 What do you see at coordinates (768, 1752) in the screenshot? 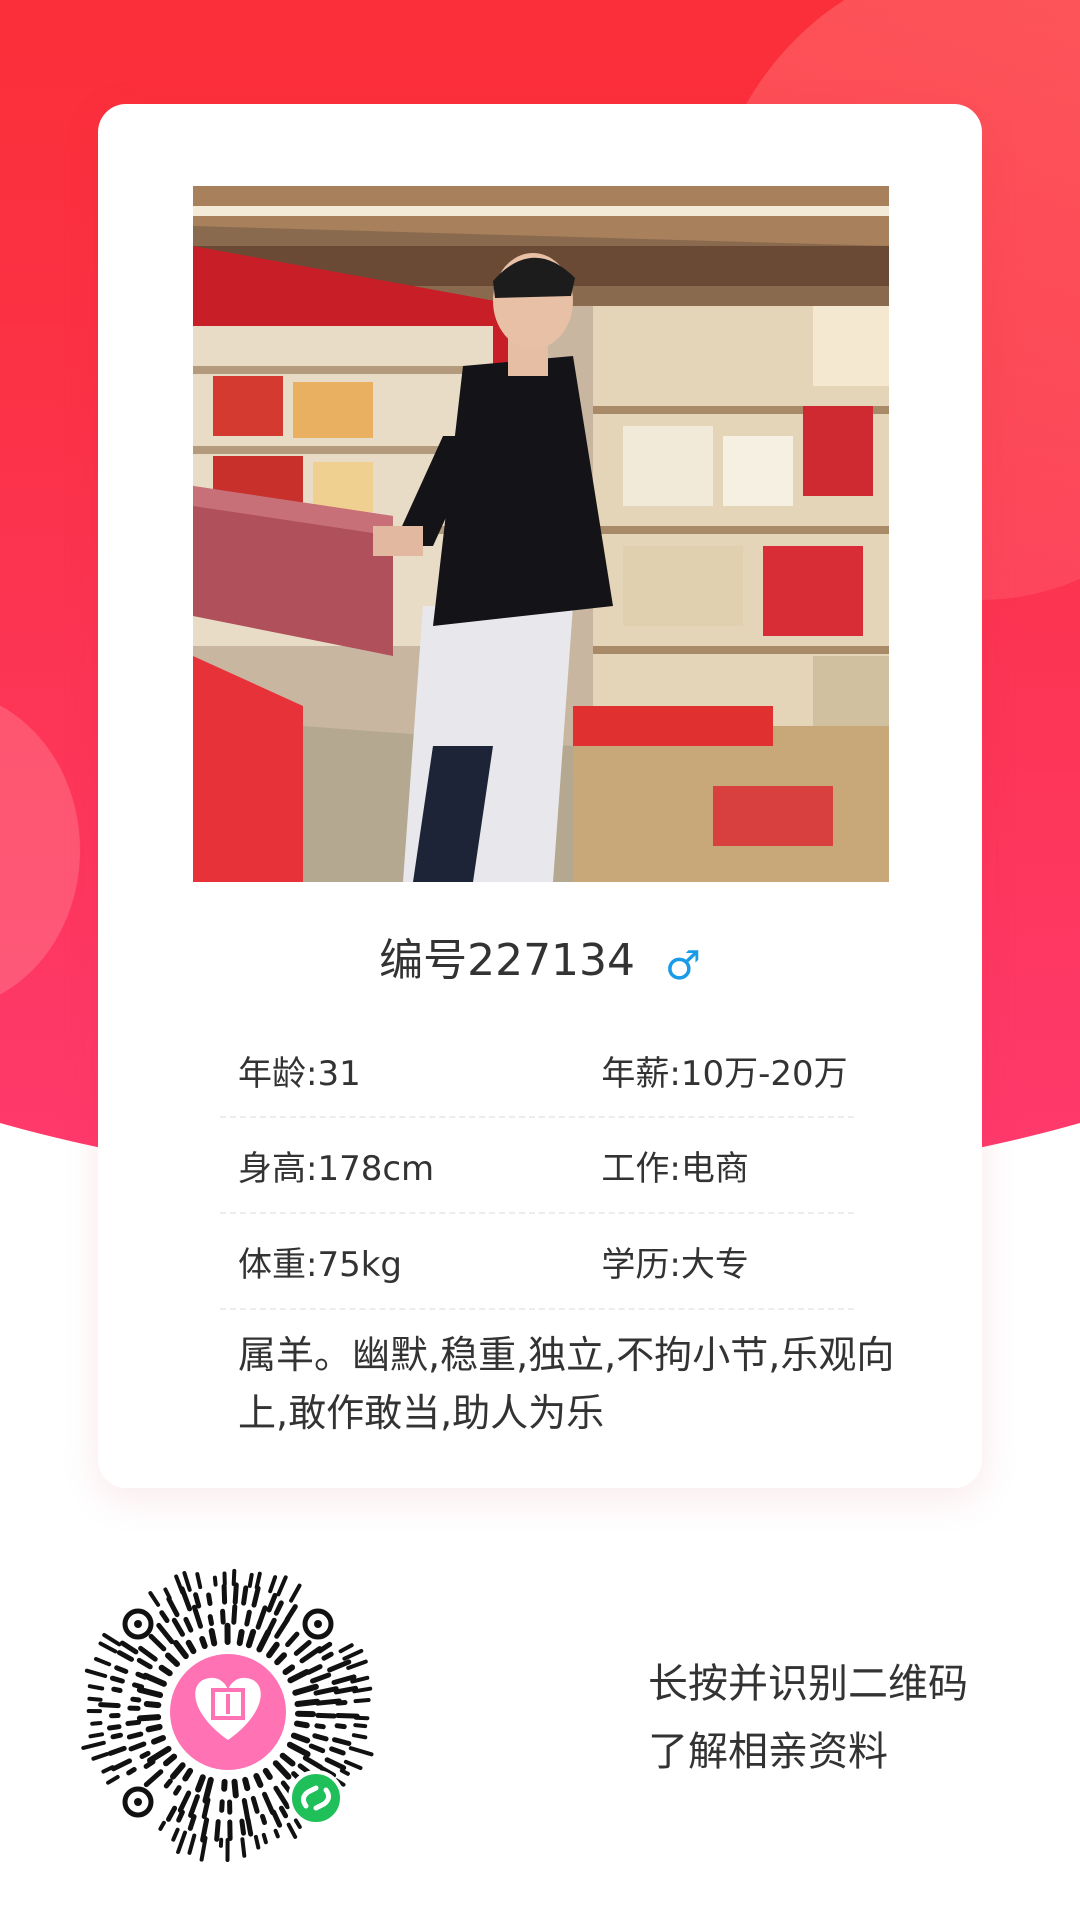
I see `qr-text-line2: 了解相亲资料` at bounding box center [768, 1752].